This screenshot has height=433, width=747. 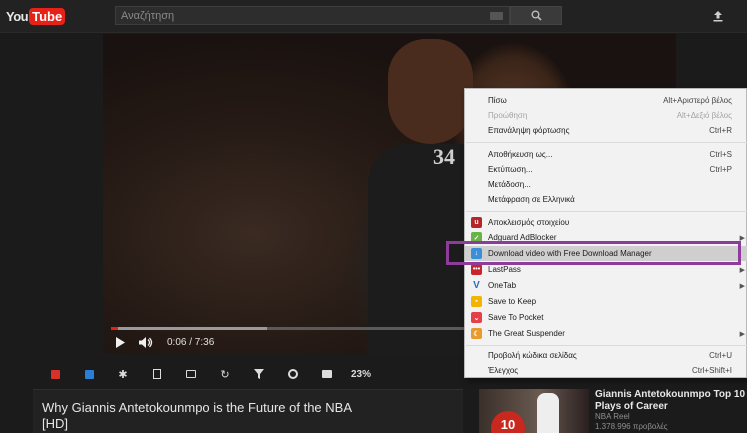 What do you see at coordinates (191, 374) in the screenshot?
I see `caption-icon` at bounding box center [191, 374].